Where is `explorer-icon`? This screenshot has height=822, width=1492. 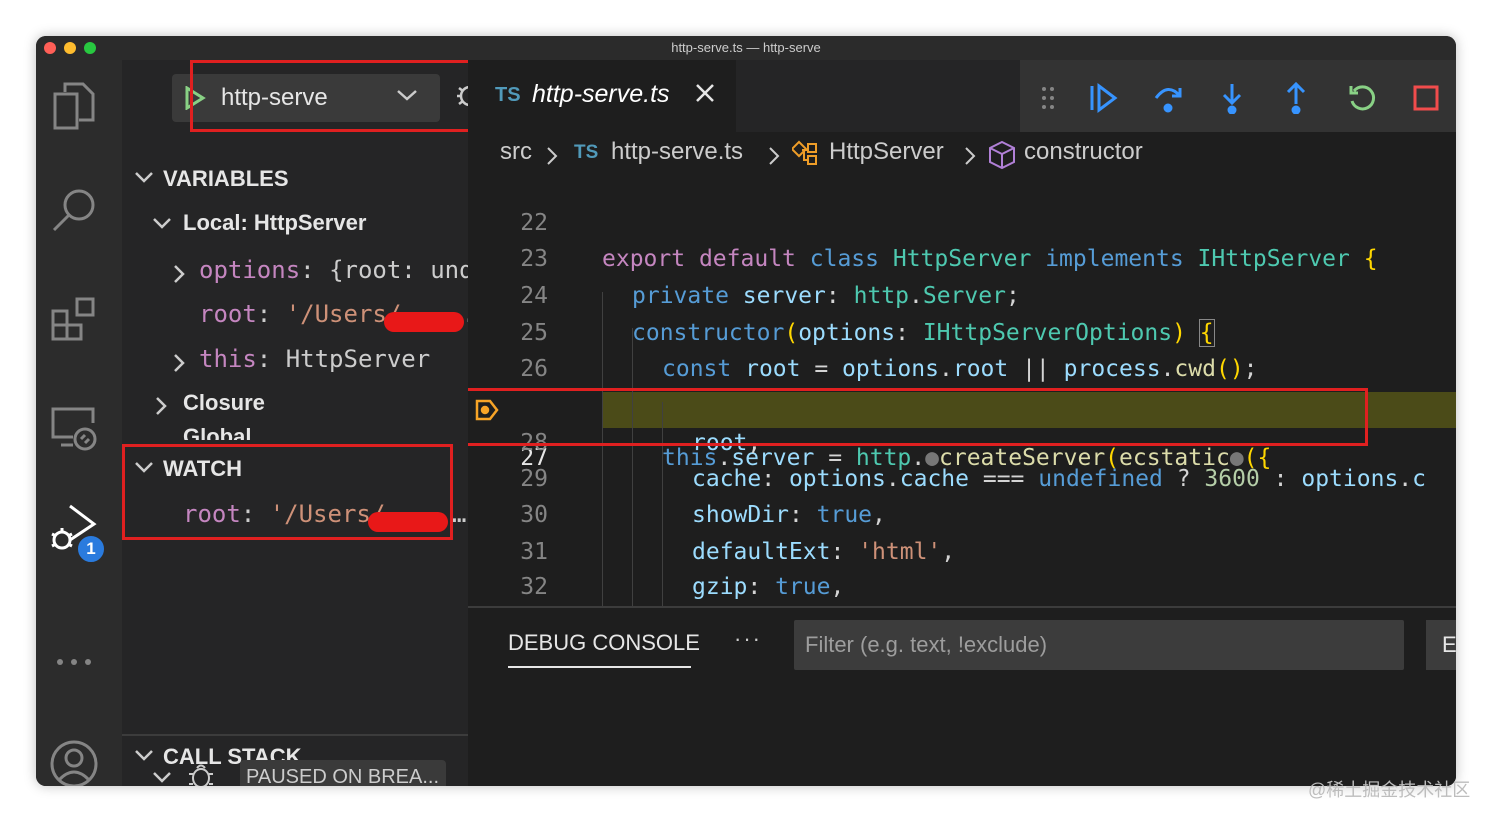 explorer-icon is located at coordinates (74, 106).